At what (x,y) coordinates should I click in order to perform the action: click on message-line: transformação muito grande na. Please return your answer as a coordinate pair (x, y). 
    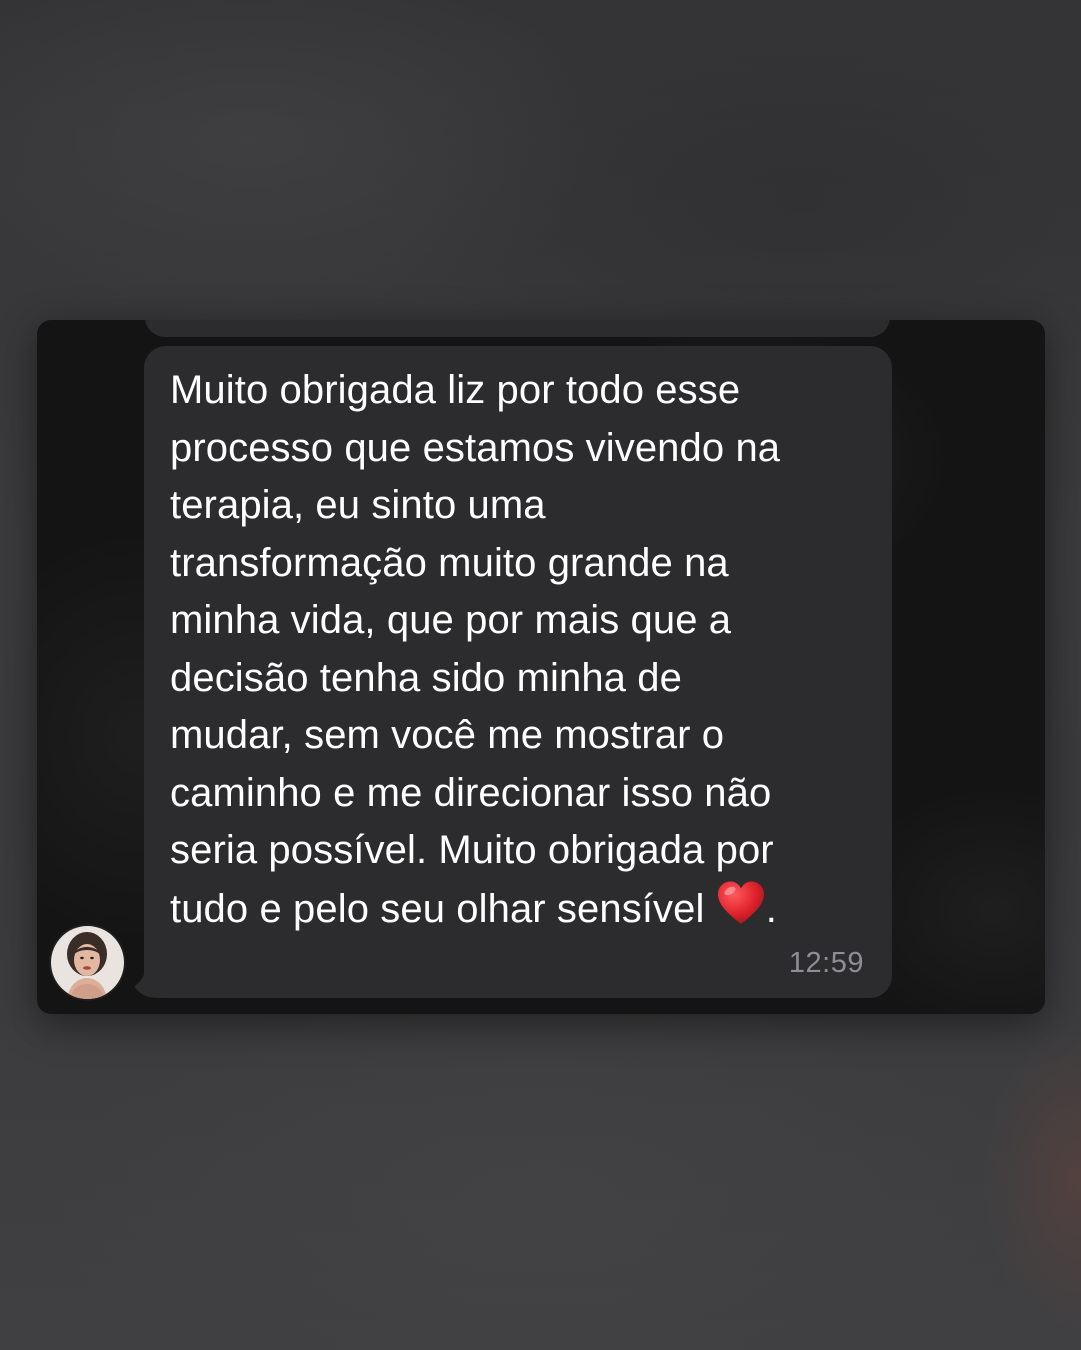
    Looking at the image, I should click on (449, 562).